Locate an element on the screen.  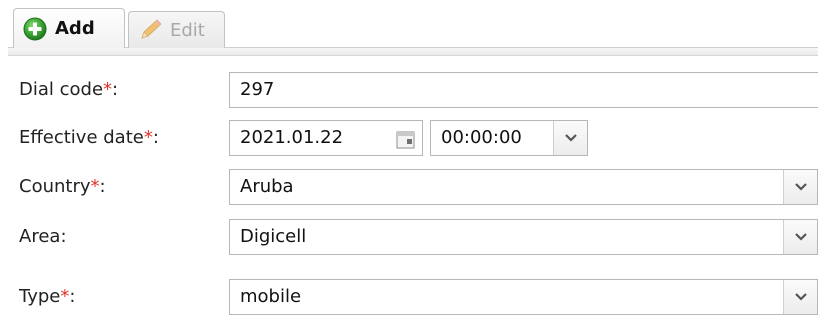
area-label-text: Area is located at coordinates (40, 236).